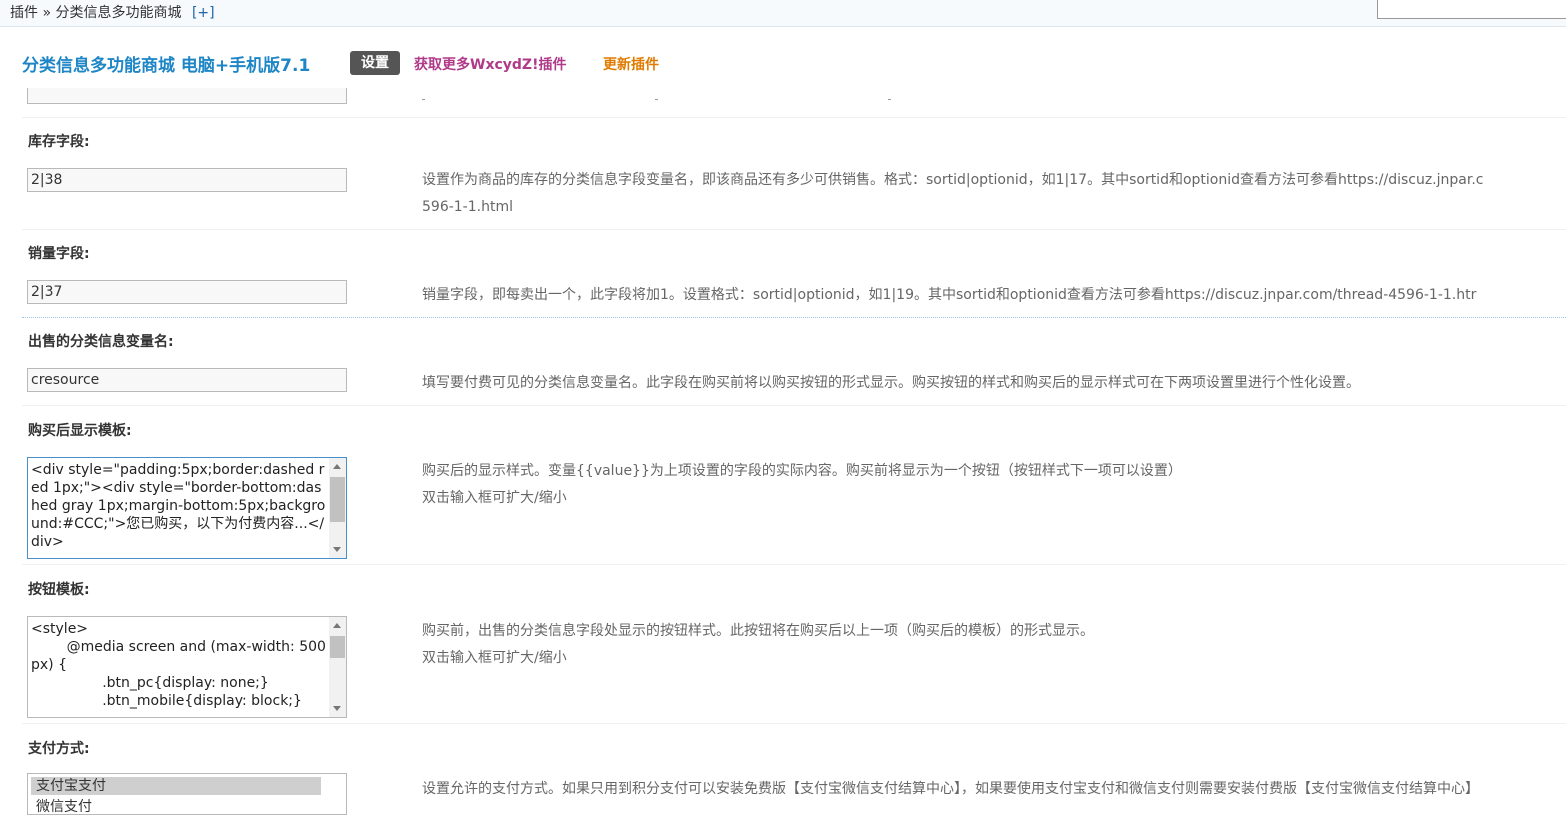 The width and height of the screenshot is (1566, 815). Describe the element at coordinates (187, 180) in the screenshot. I see `stock-field-input: 2|38` at that location.